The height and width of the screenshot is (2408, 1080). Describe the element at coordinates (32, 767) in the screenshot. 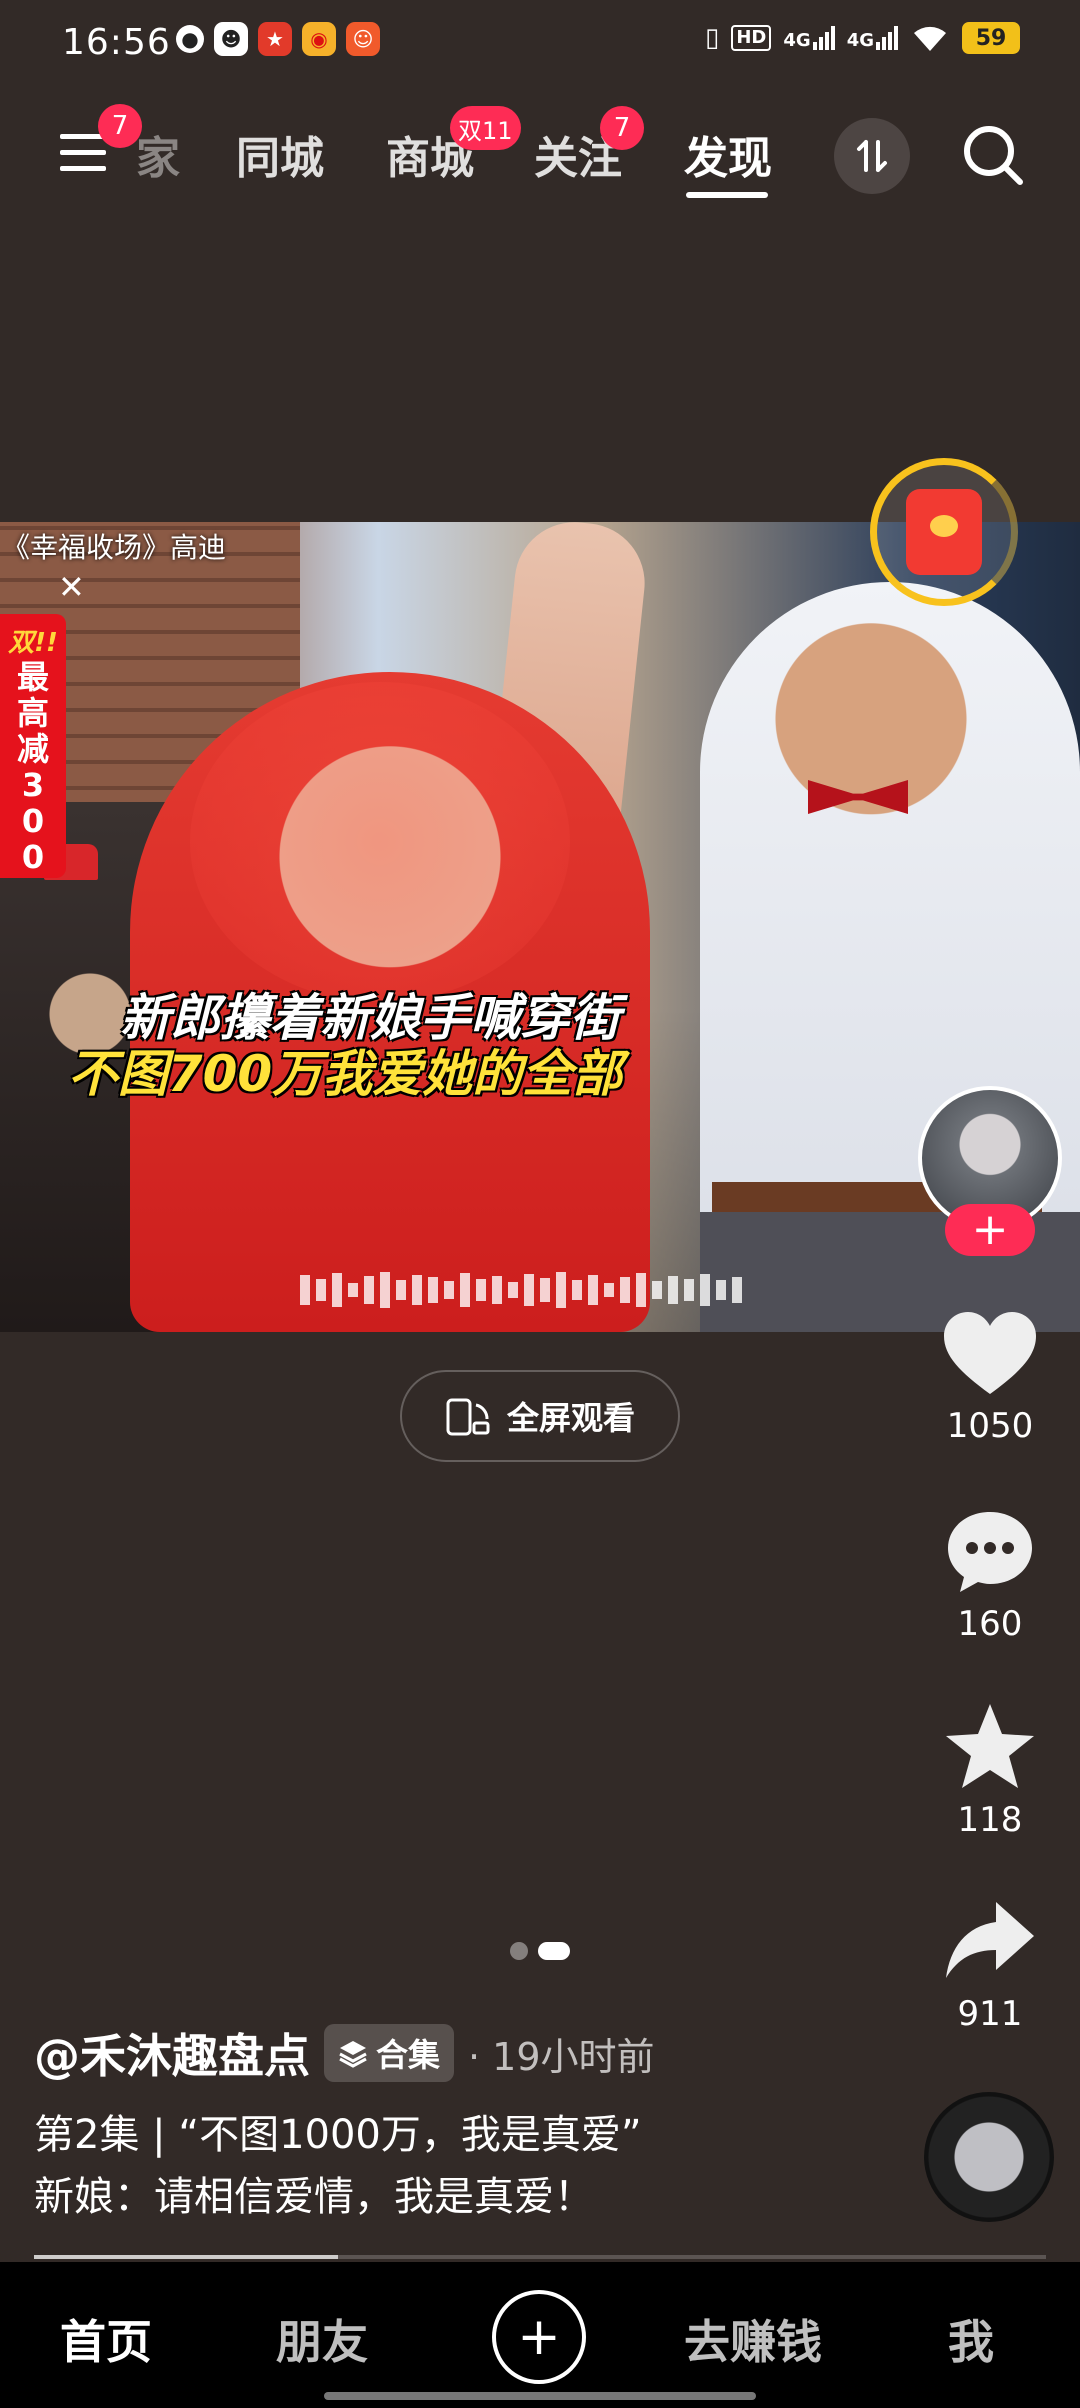

I see `promo-text: 最高减300` at that location.